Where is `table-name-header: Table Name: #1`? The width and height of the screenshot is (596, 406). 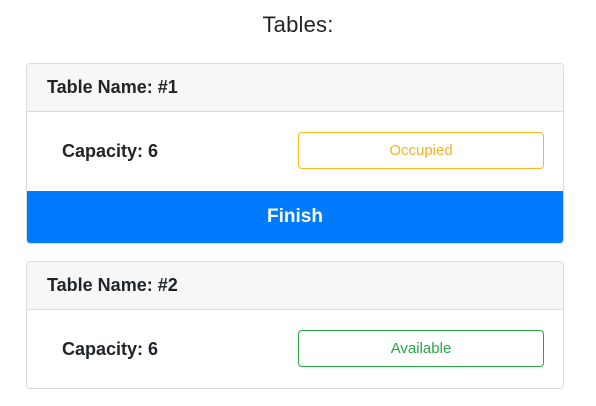
table-name-header: Table Name: #1 is located at coordinates (295, 88).